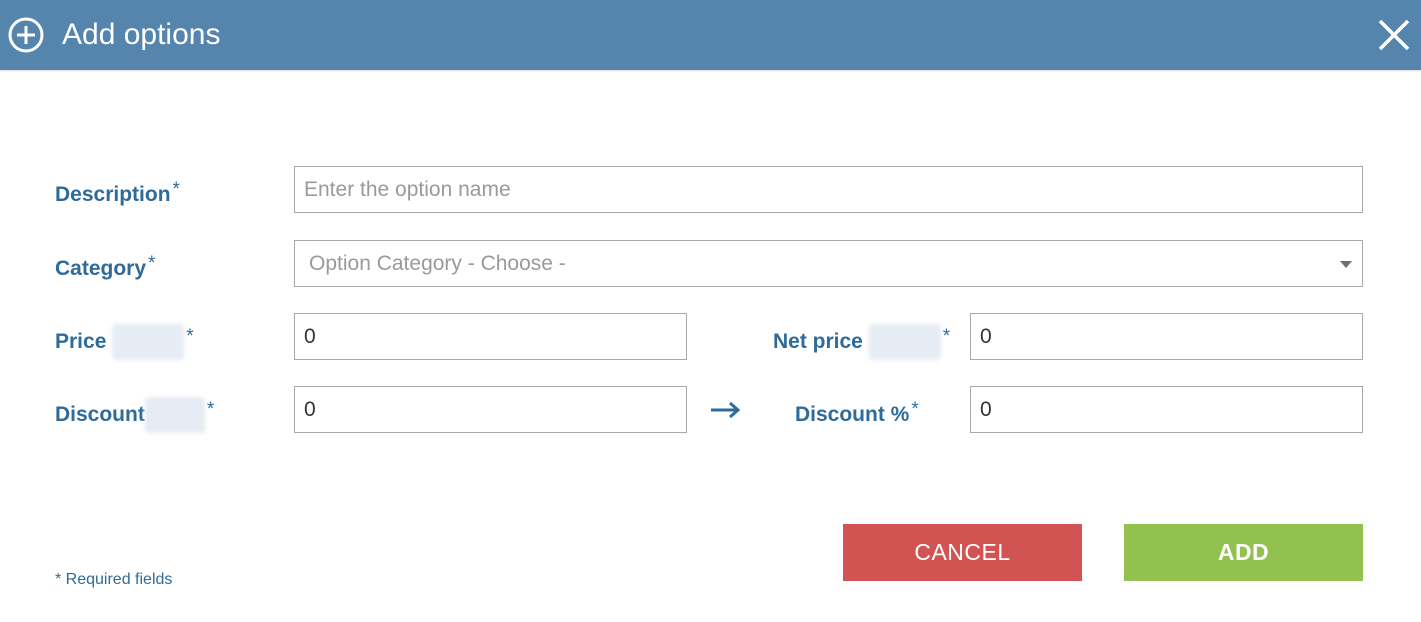 The width and height of the screenshot is (1421, 622). Describe the element at coordinates (1346, 264) in the screenshot. I see `chevron-down-icon` at that location.